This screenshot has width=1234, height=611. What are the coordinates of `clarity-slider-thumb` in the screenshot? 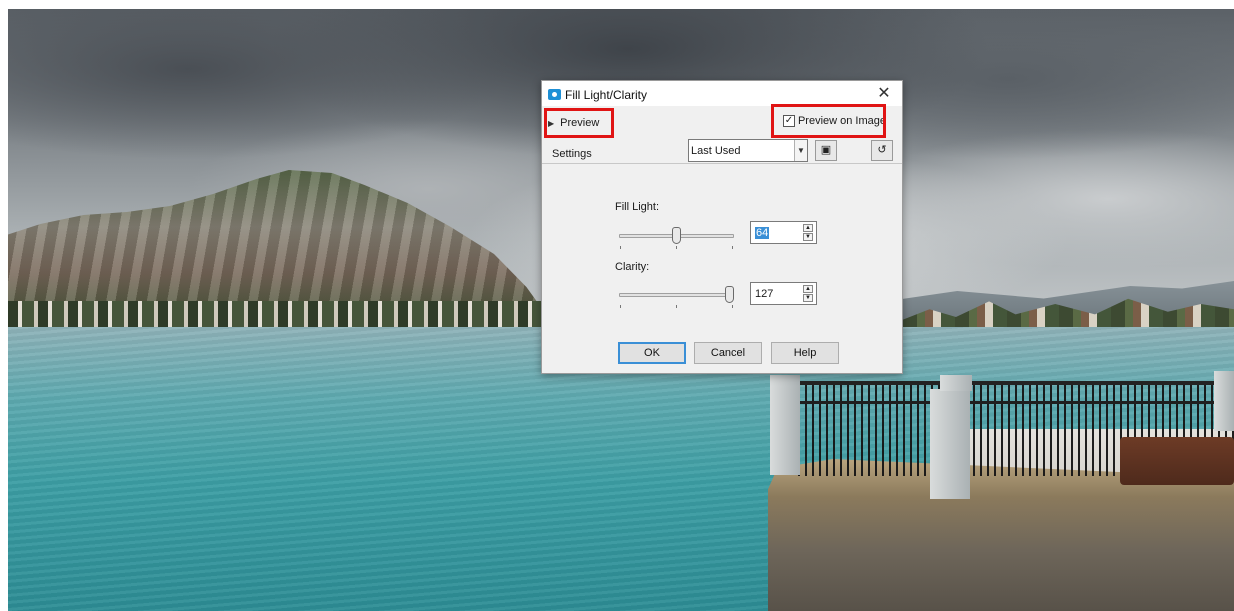 It's located at (729, 294).